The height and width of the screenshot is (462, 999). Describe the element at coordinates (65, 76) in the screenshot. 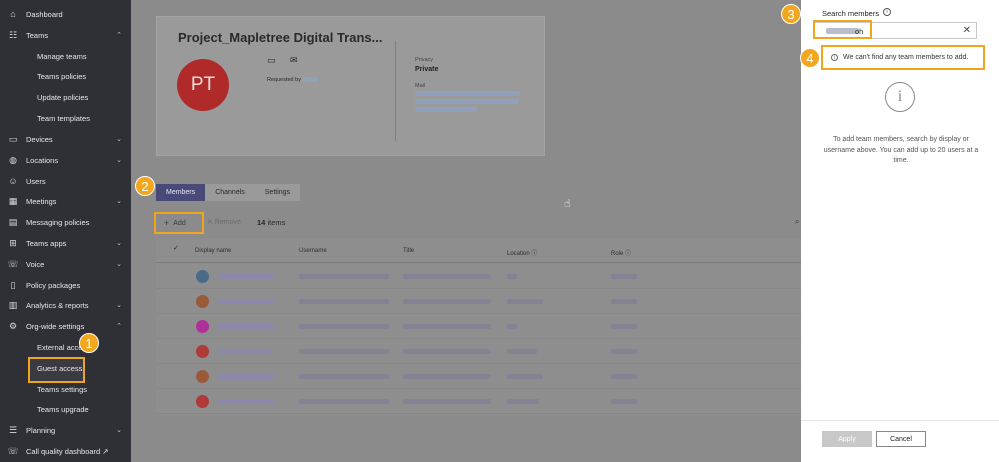

I see `nav-teams-policies: Teams policies` at that location.